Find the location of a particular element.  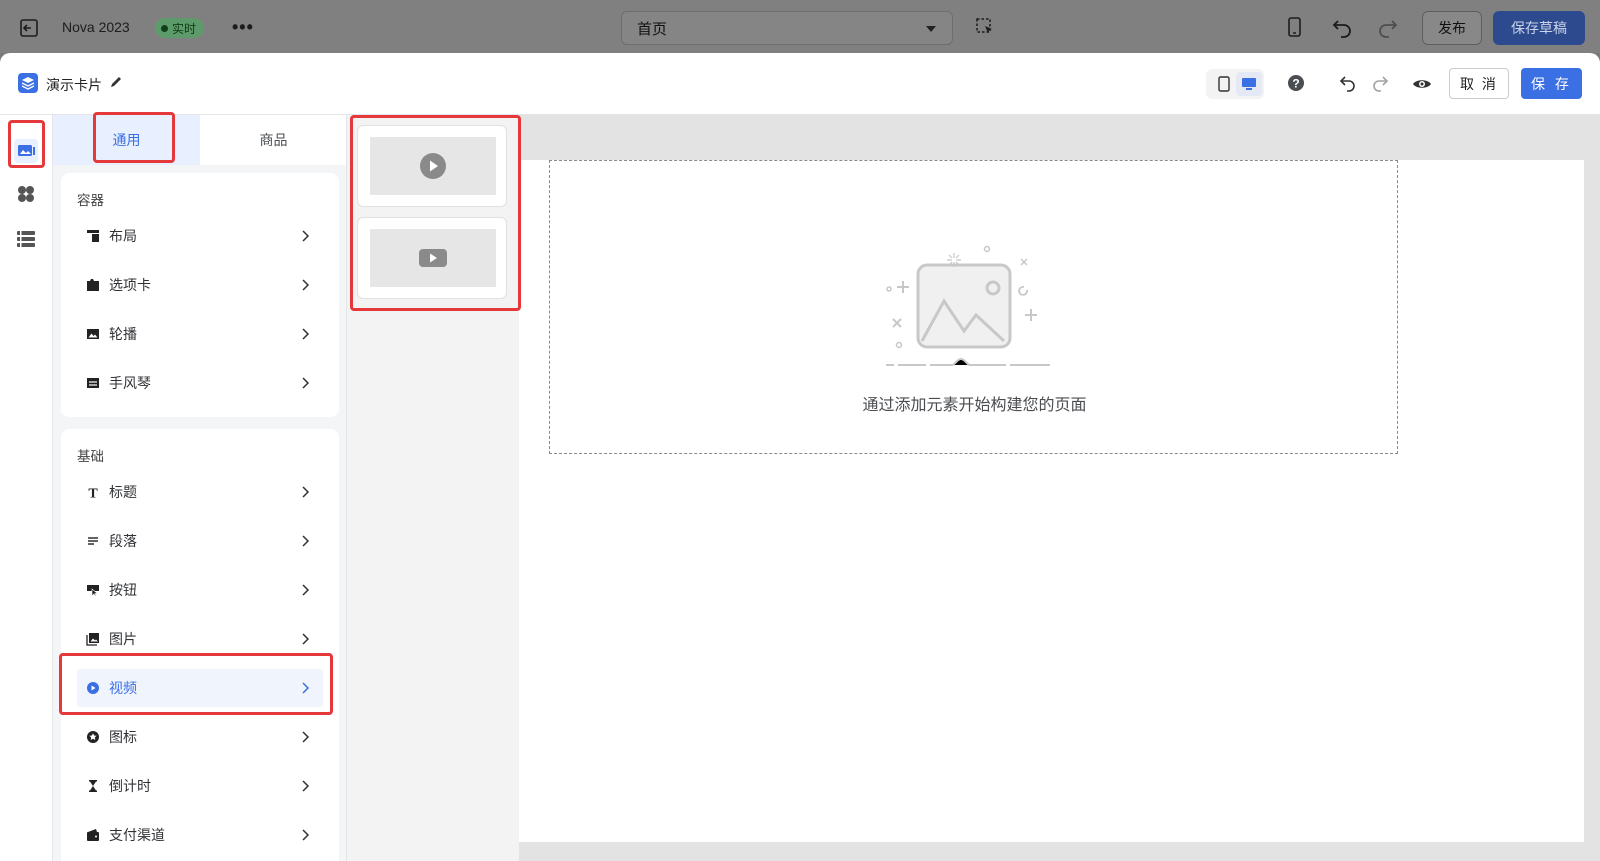

editor-topbar: Nova 2023 实时 ••• 首页 发布 保存草稿 is located at coordinates (800, 26).